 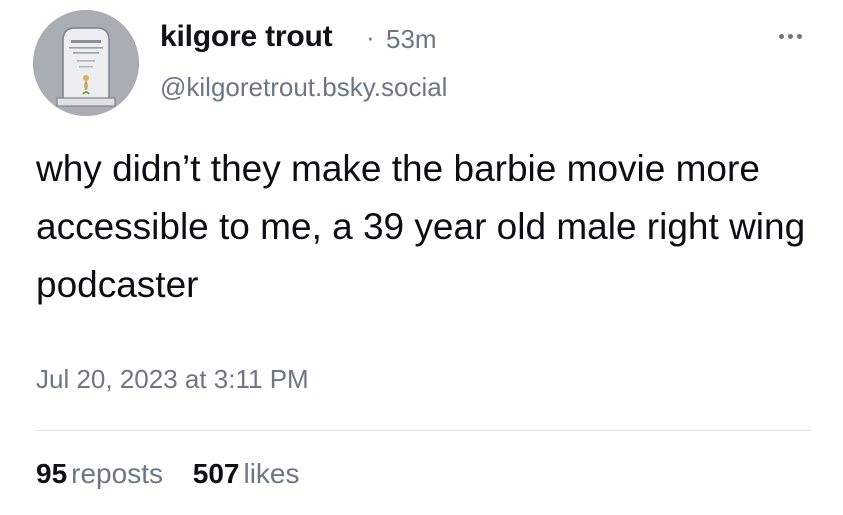 I want to click on reposts-label: reposts, so click(x=117, y=473).